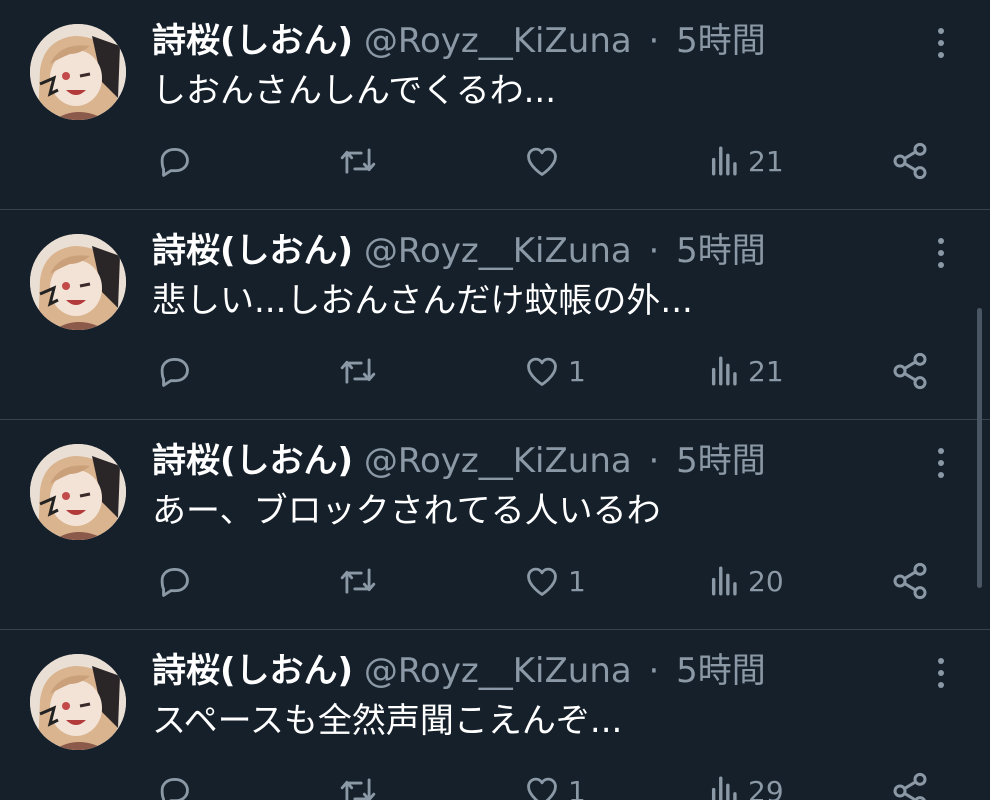  What do you see at coordinates (495, 581) in the screenshot?
I see `tweet-actions: 1 20` at bounding box center [495, 581].